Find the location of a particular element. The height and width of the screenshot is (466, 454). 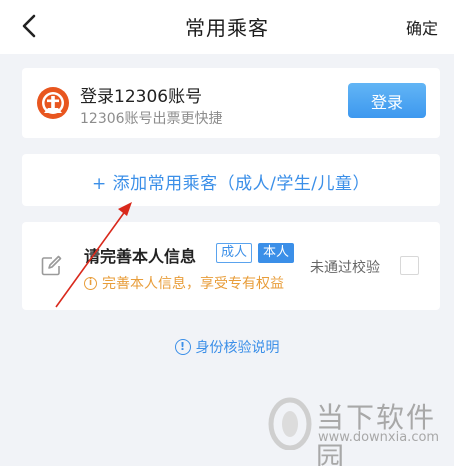

edit-icon is located at coordinates (51, 266).